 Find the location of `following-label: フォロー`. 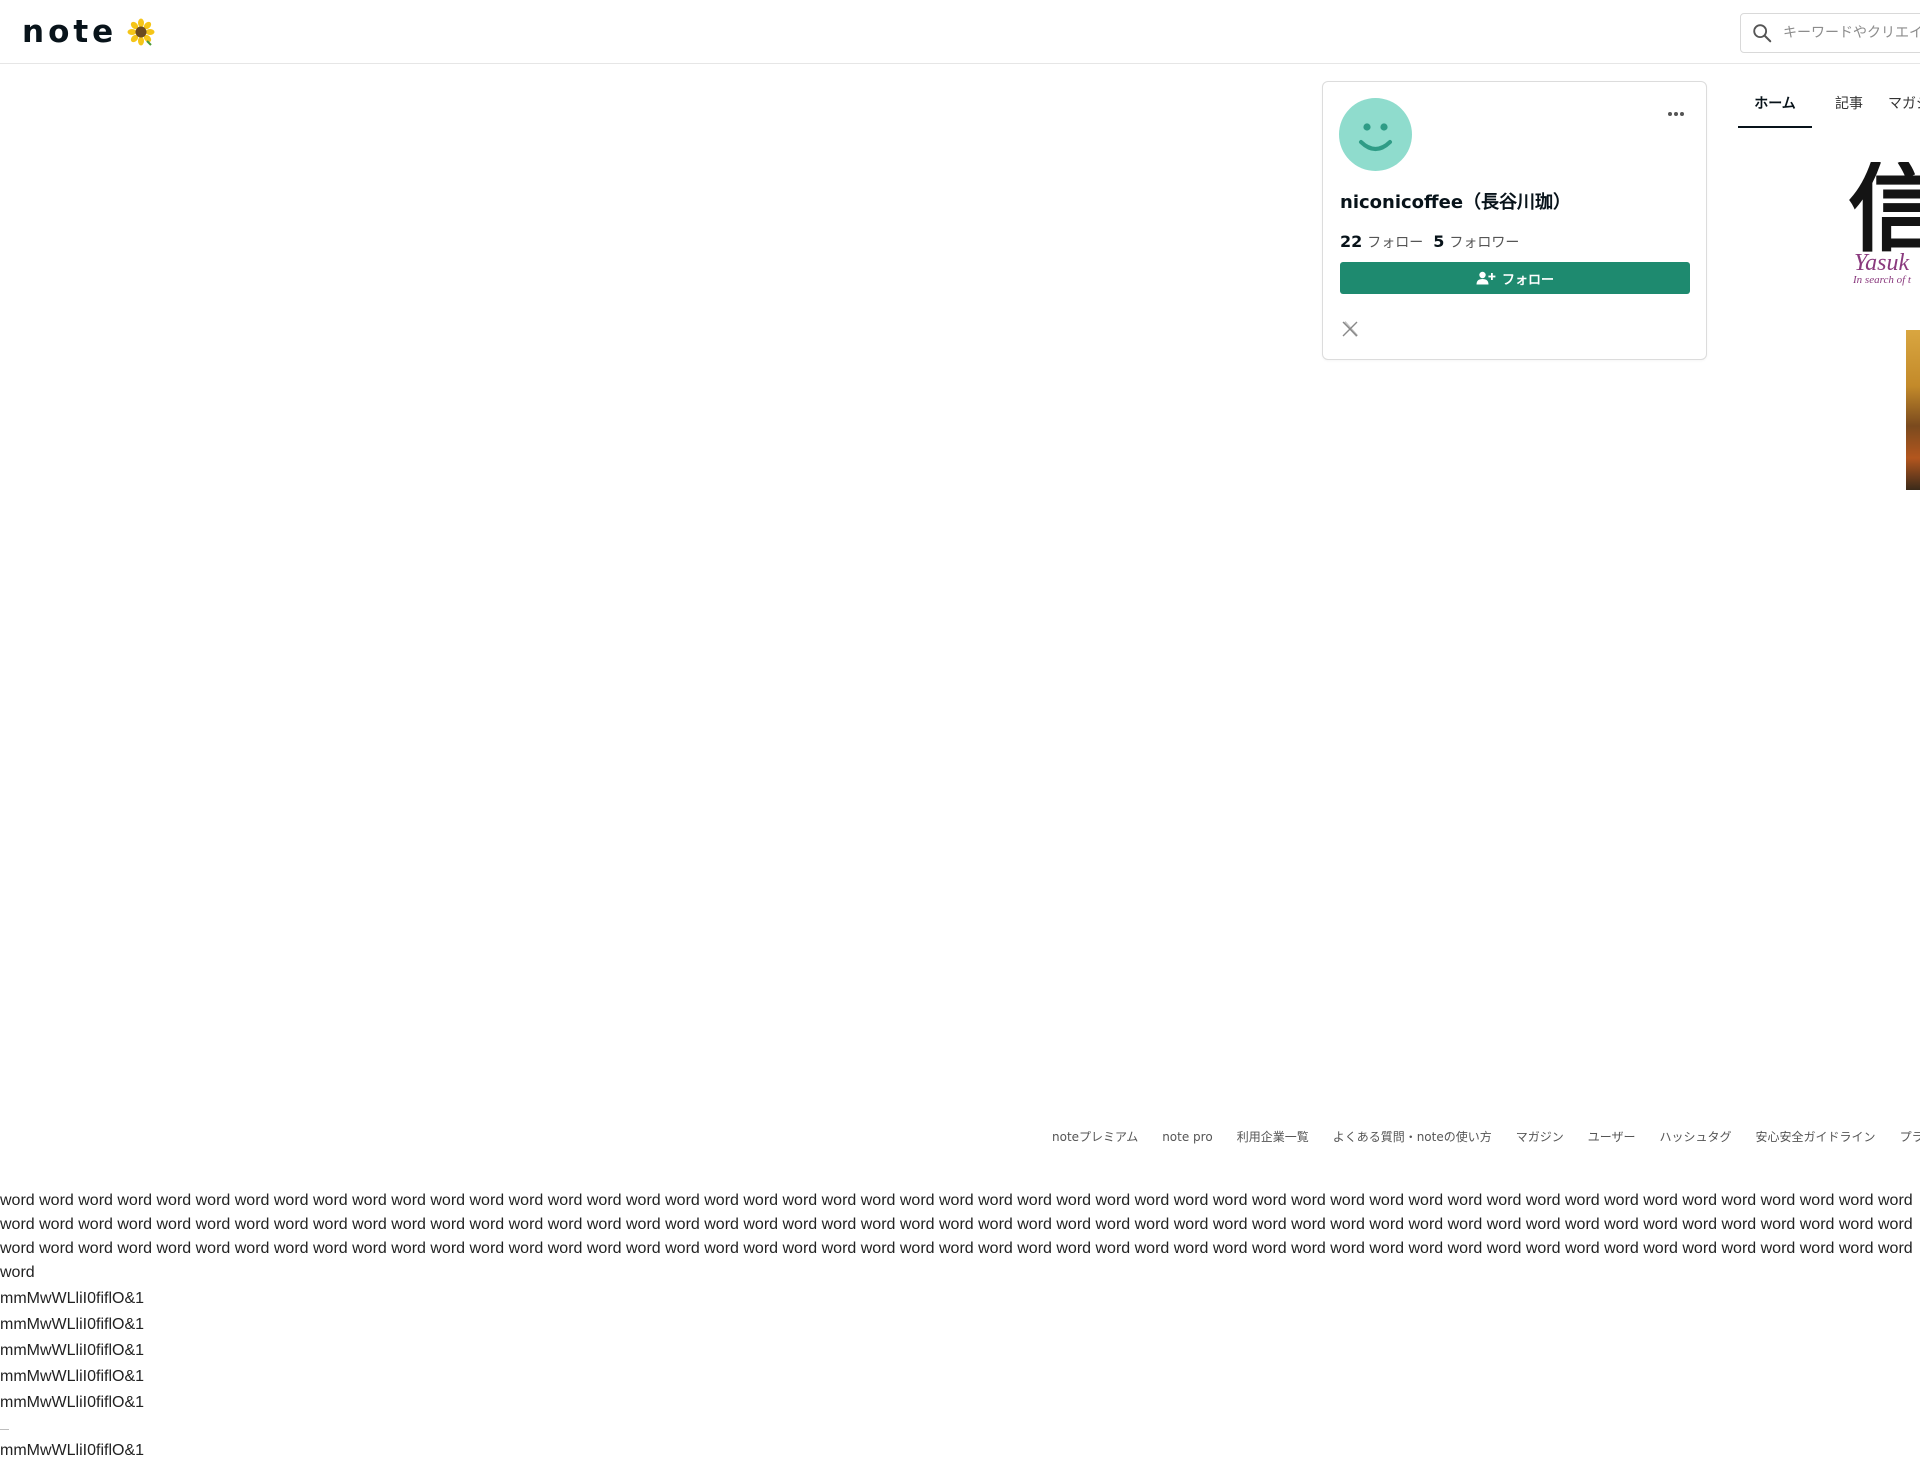

following-label: フォロー is located at coordinates (1395, 242).